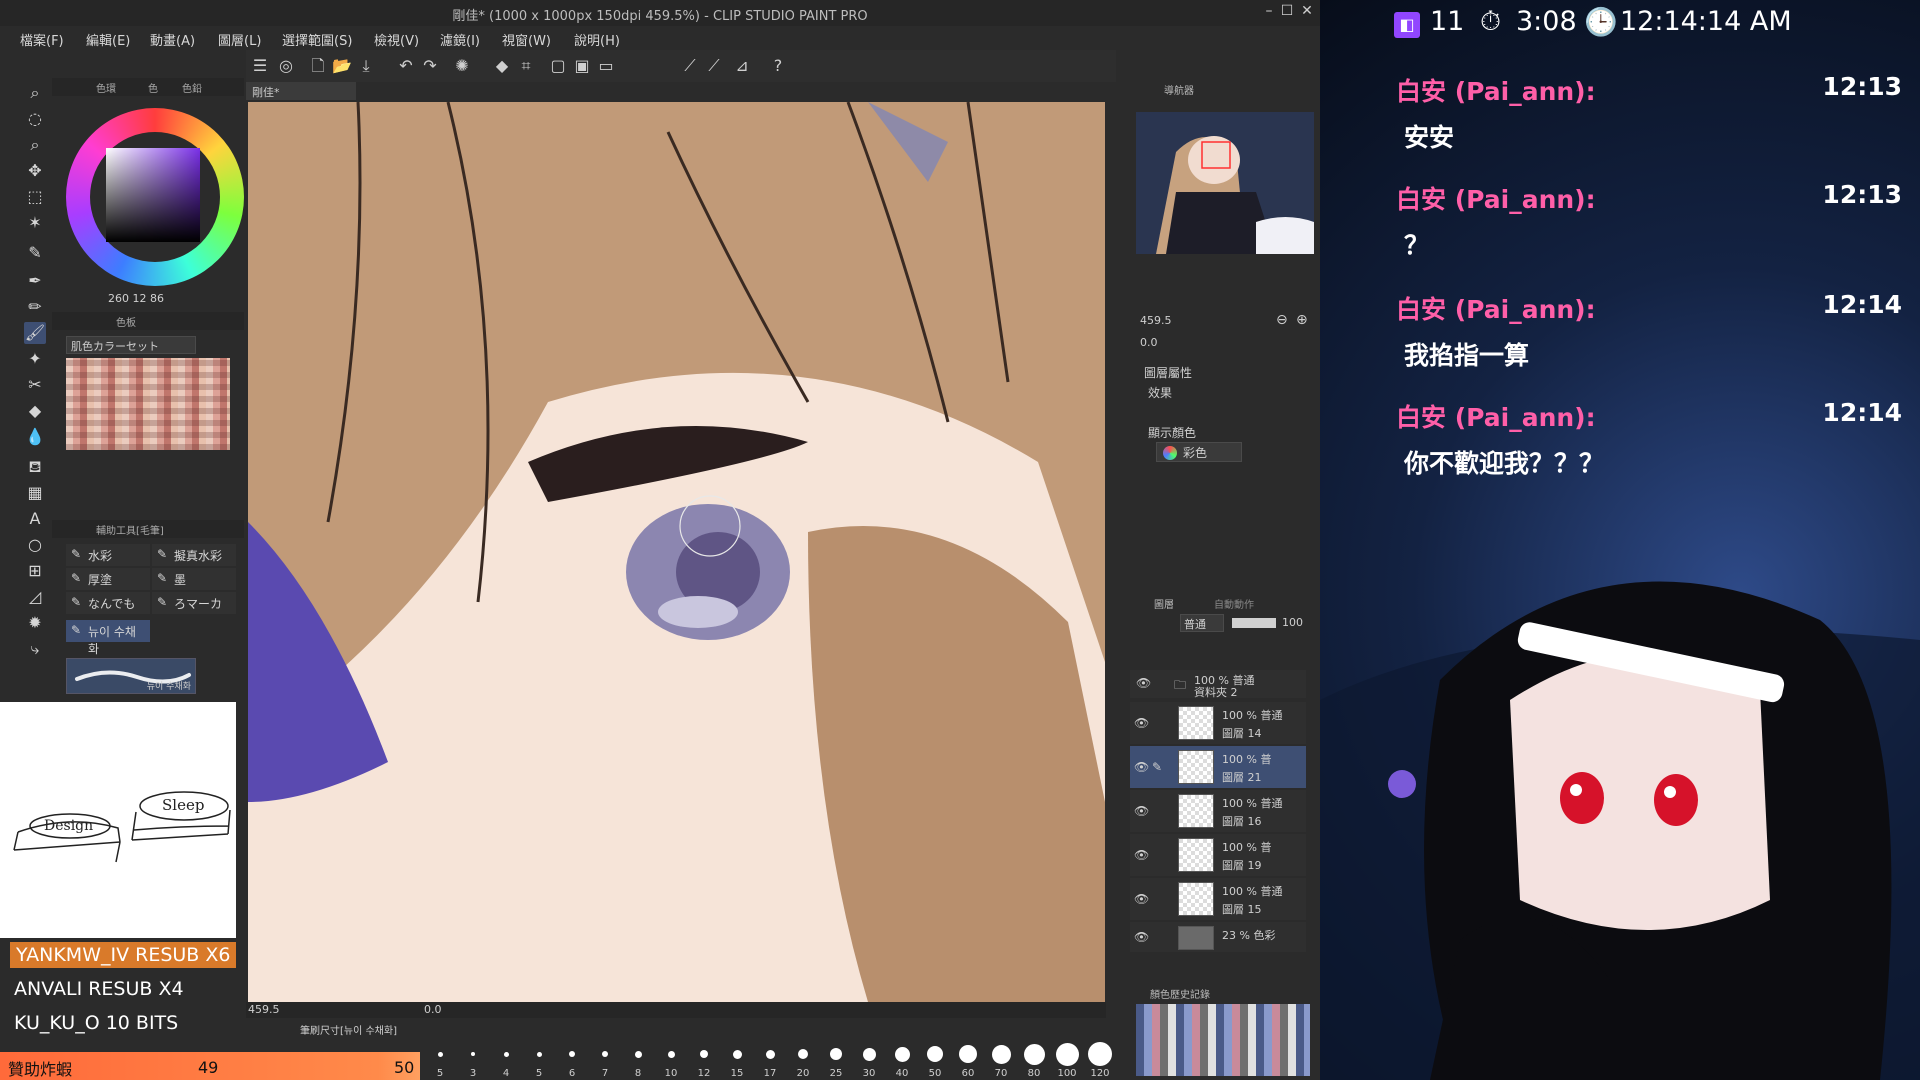 Image resolution: width=1920 pixels, height=1080 pixels. I want to click on layer-folder: 👁 🗀 100 % 普通 資料夾 2, so click(1218, 684).